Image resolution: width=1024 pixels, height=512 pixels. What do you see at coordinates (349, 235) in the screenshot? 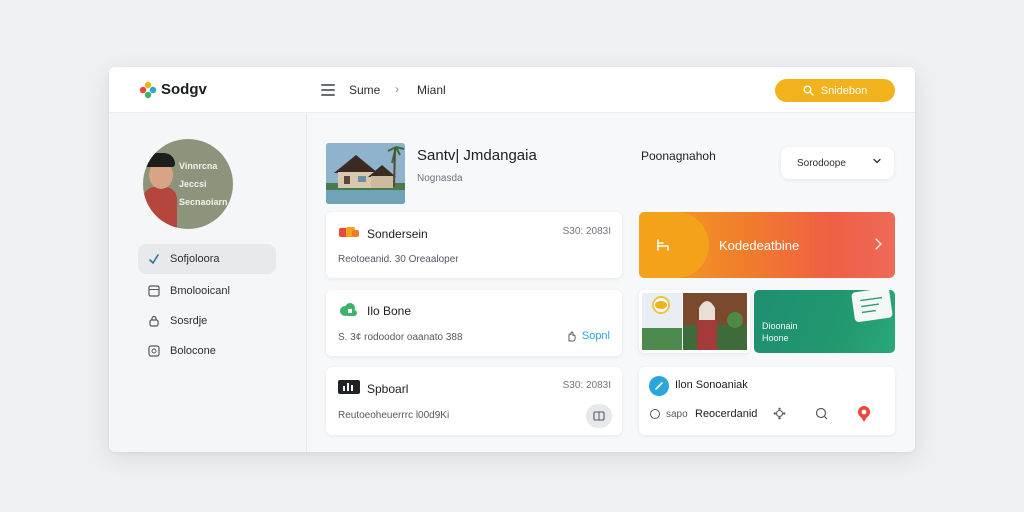
I see `puzzle-icon` at bounding box center [349, 235].